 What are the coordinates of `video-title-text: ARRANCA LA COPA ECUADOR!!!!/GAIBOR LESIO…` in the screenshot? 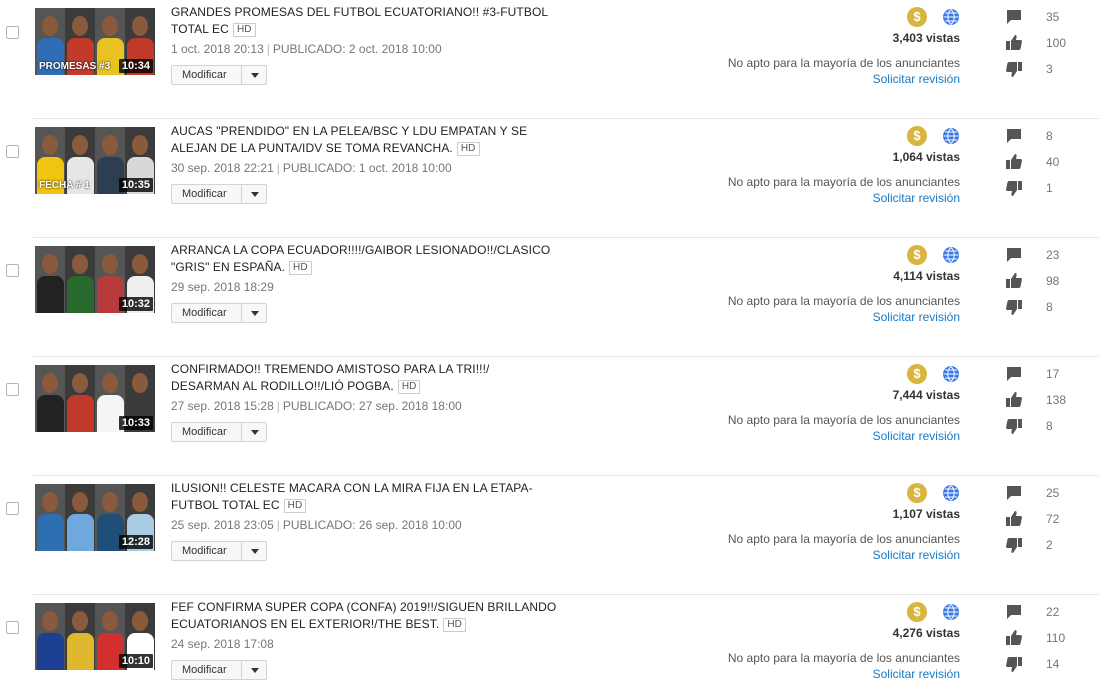 It's located at (360, 258).